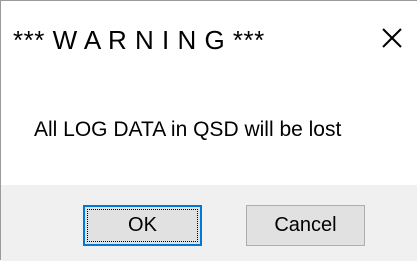 Image resolution: width=417 pixels, height=261 pixels. What do you see at coordinates (188, 129) in the screenshot?
I see `dialog-message: All LOG DATA in QSD will be lost` at bounding box center [188, 129].